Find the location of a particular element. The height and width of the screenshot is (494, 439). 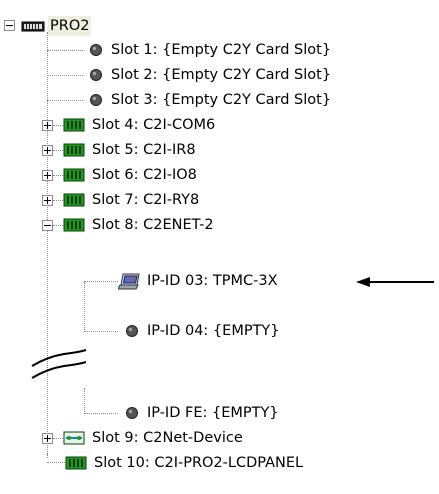

arrow-pointer-icon is located at coordinates (395, 282).